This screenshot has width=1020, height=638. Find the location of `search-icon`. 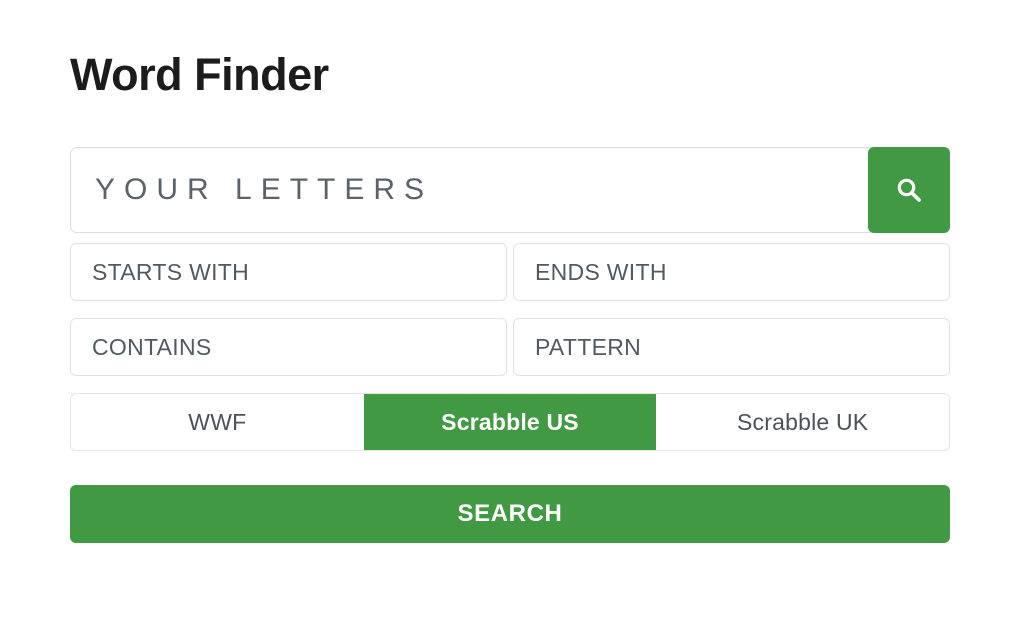

search-icon is located at coordinates (909, 190).